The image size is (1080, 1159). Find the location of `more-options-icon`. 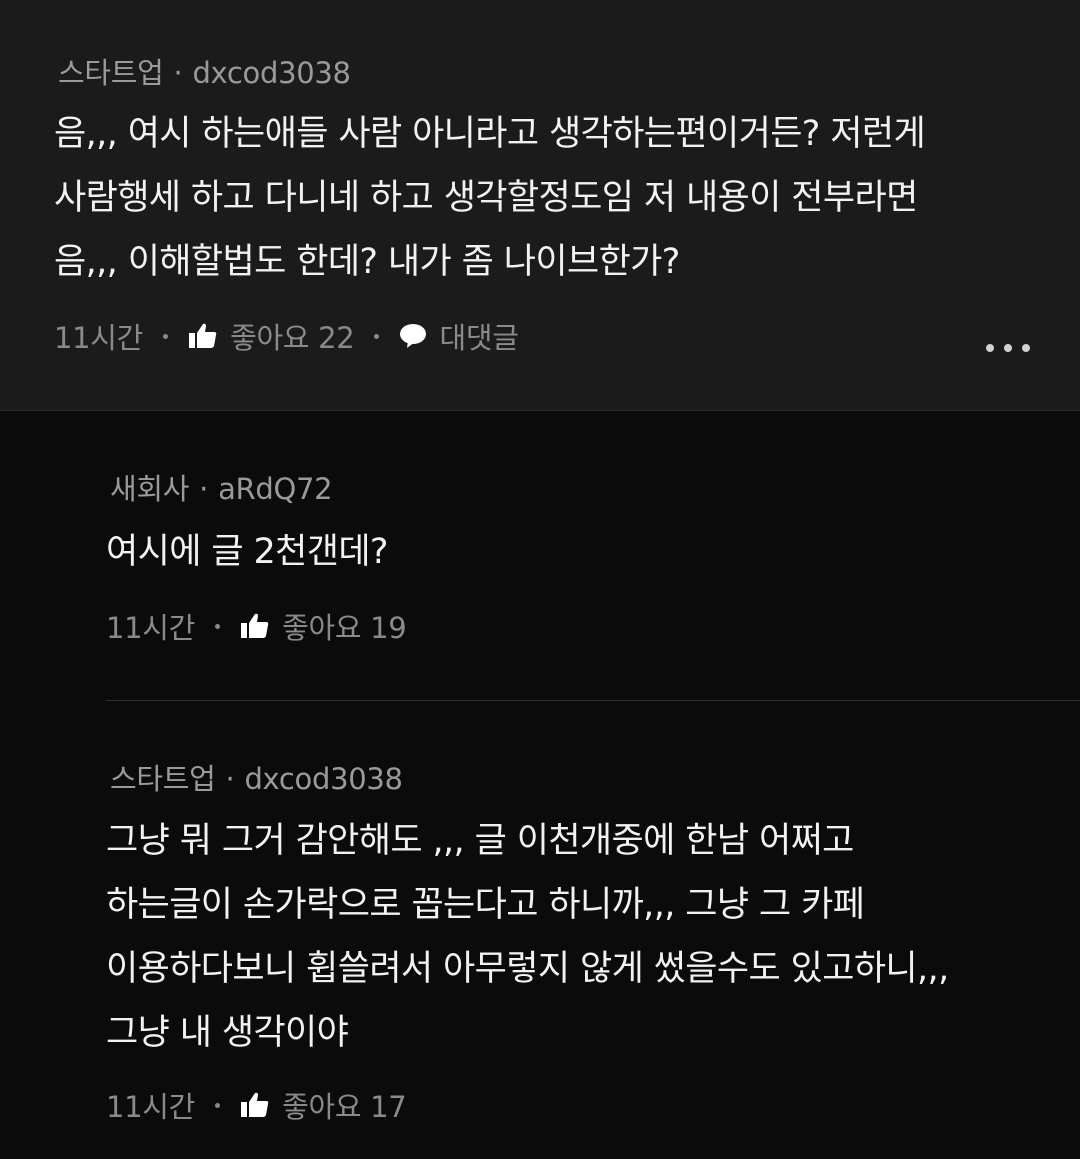

more-options-icon is located at coordinates (1008, 348).